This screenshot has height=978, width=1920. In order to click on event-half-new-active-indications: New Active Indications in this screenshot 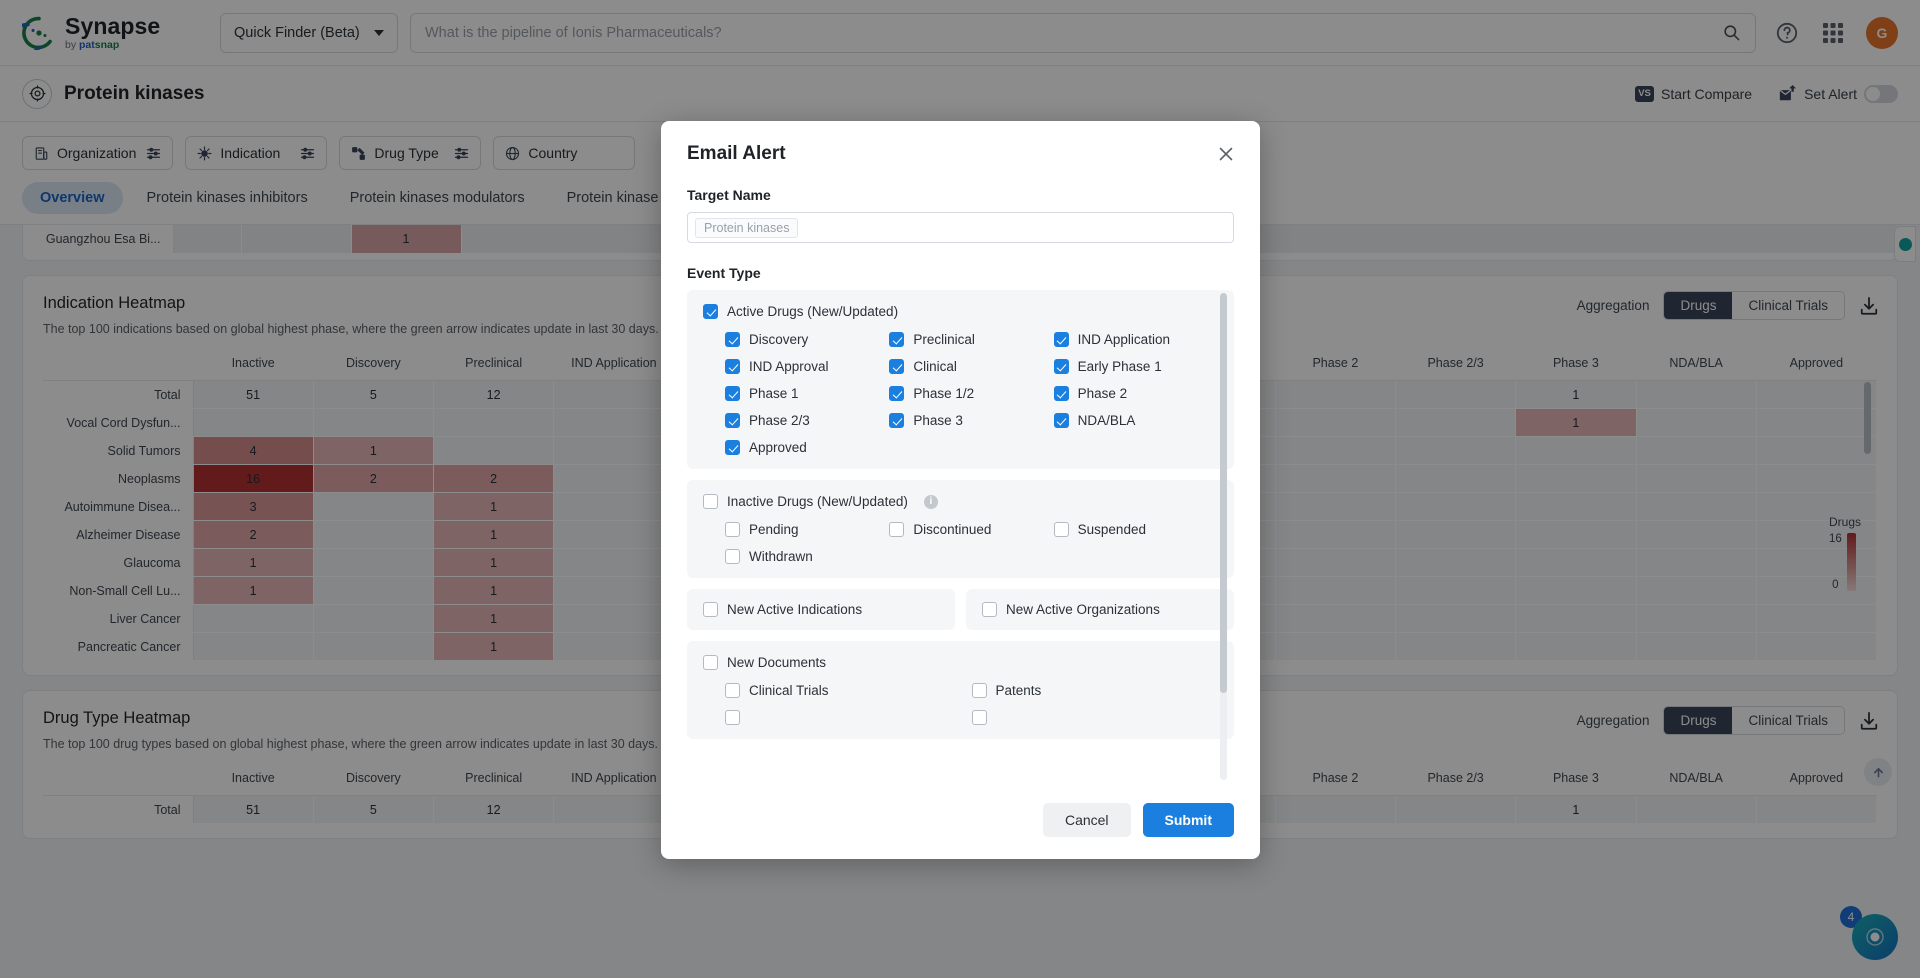, I will do `click(821, 609)`.